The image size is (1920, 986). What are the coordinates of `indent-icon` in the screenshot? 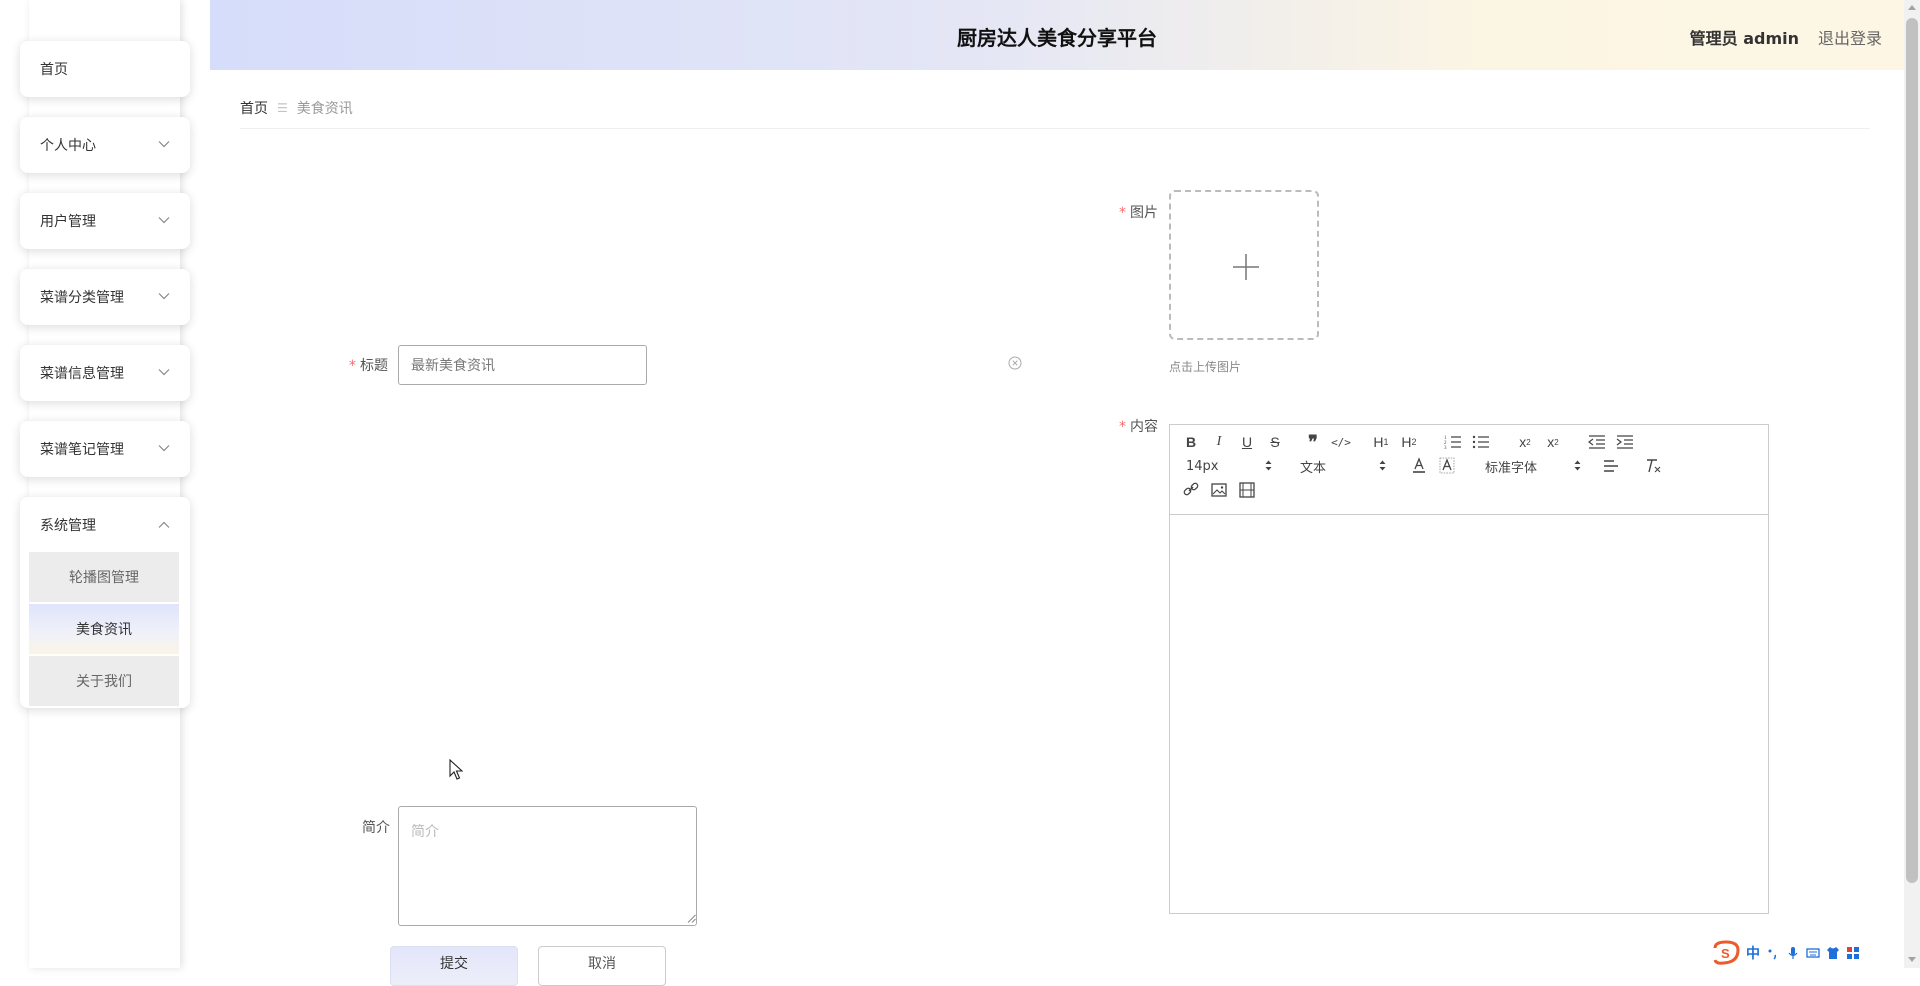 It's located at (1625, 442).